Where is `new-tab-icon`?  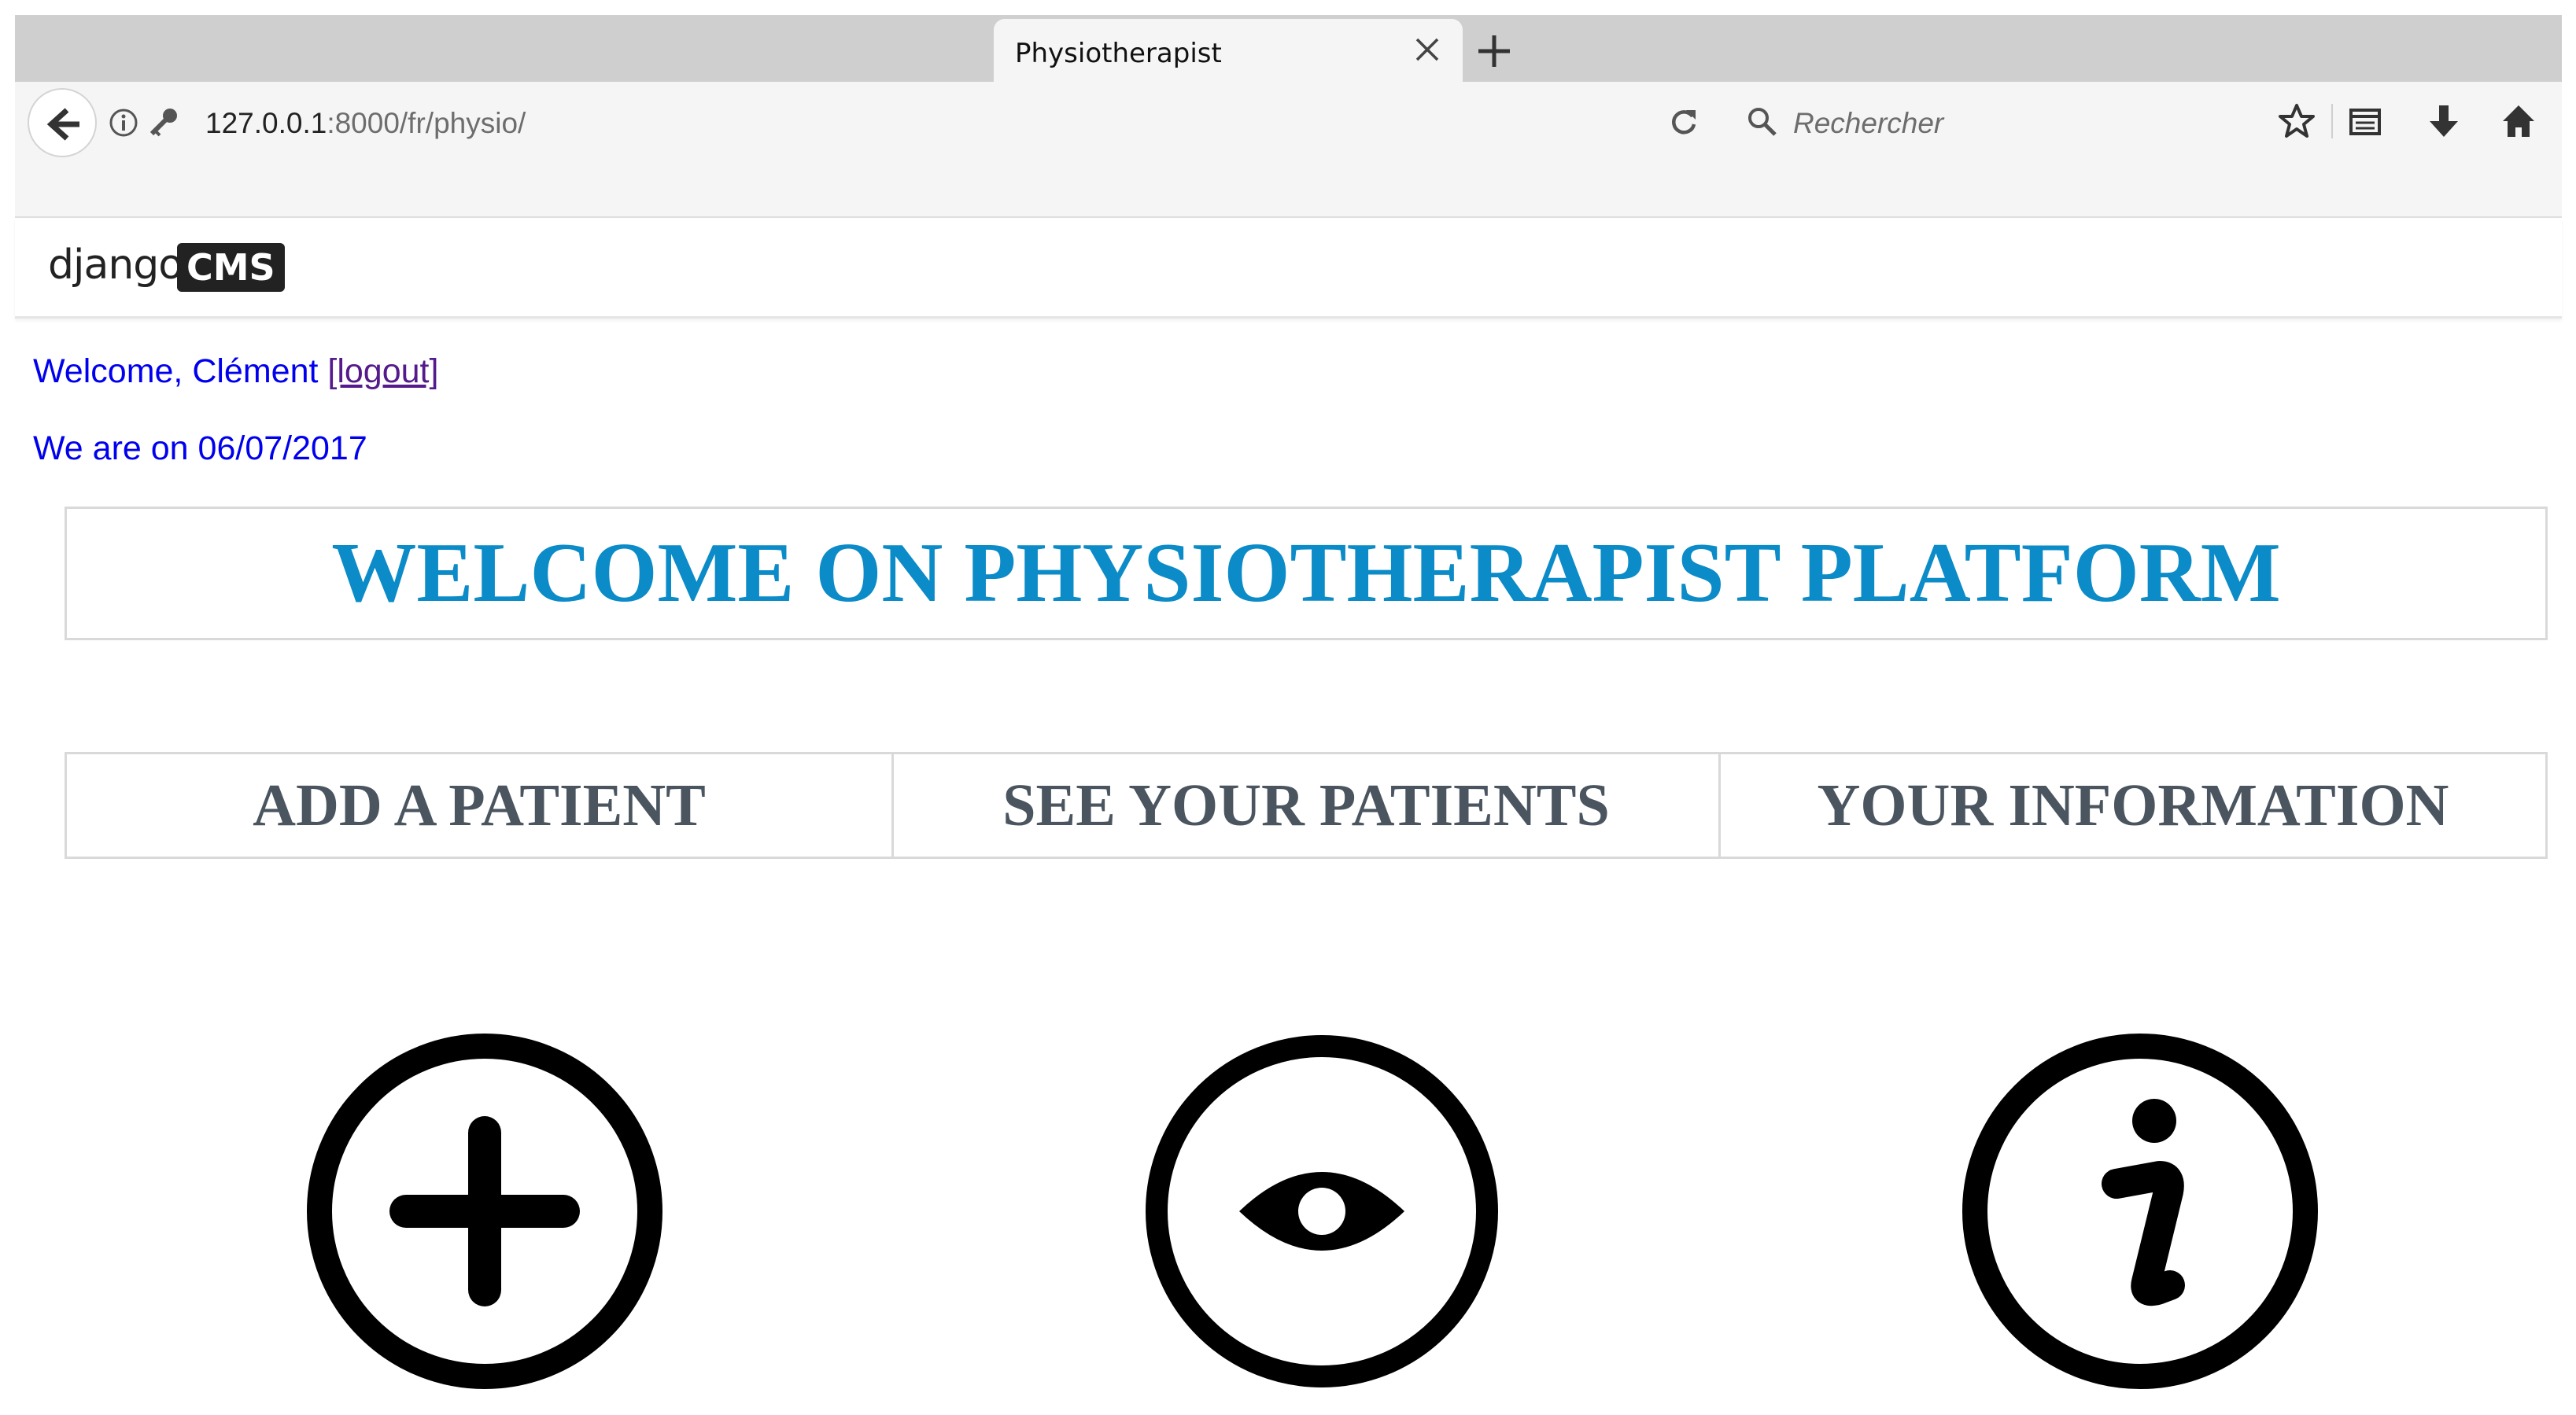 new-tab-icon is located at coordinates (1494, 51).